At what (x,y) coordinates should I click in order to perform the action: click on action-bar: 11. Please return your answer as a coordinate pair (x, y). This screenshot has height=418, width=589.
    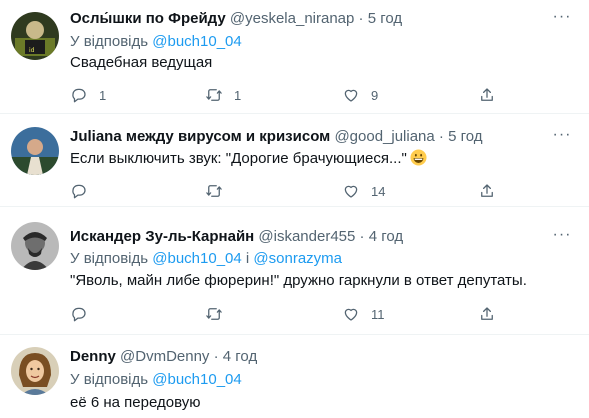
    Looking at the image, I should click on (285, 314).